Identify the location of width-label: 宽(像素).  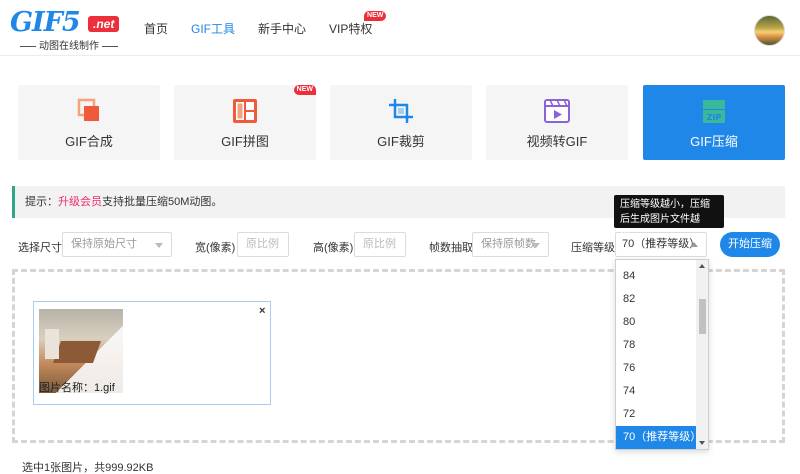
(215, 248).